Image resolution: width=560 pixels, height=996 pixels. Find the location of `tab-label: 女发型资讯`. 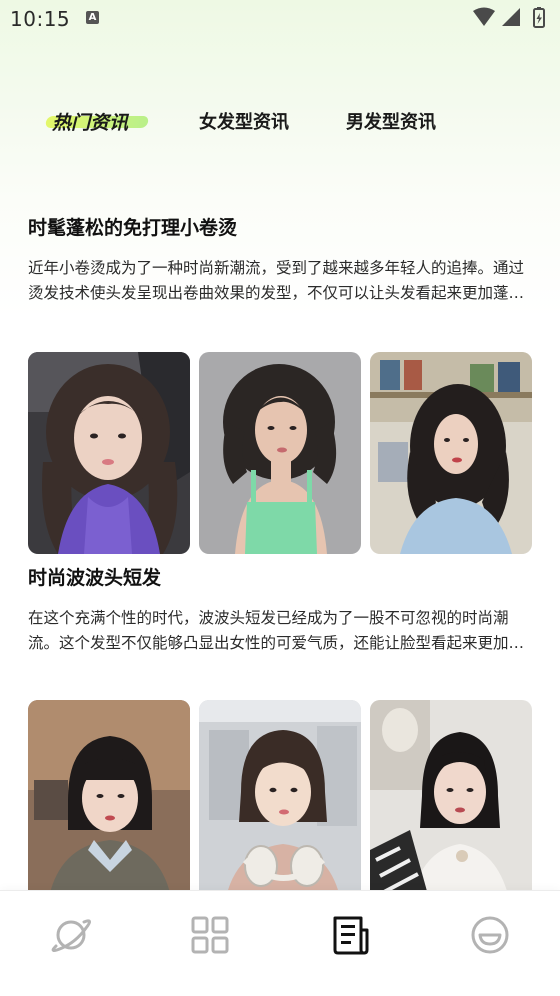

tab-label: 女发型资讯 is located at coordinates (244, 122).